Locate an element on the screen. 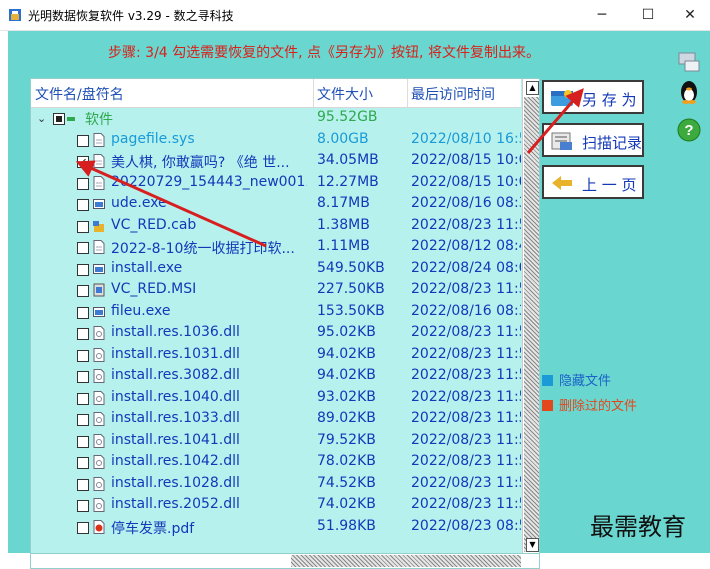 Image resolution: width=710 pixels, height=569 pixels. table-row: pagefile.sys 8.00GB 2022/08/10 16:5 is located at coordinates (276, 141).